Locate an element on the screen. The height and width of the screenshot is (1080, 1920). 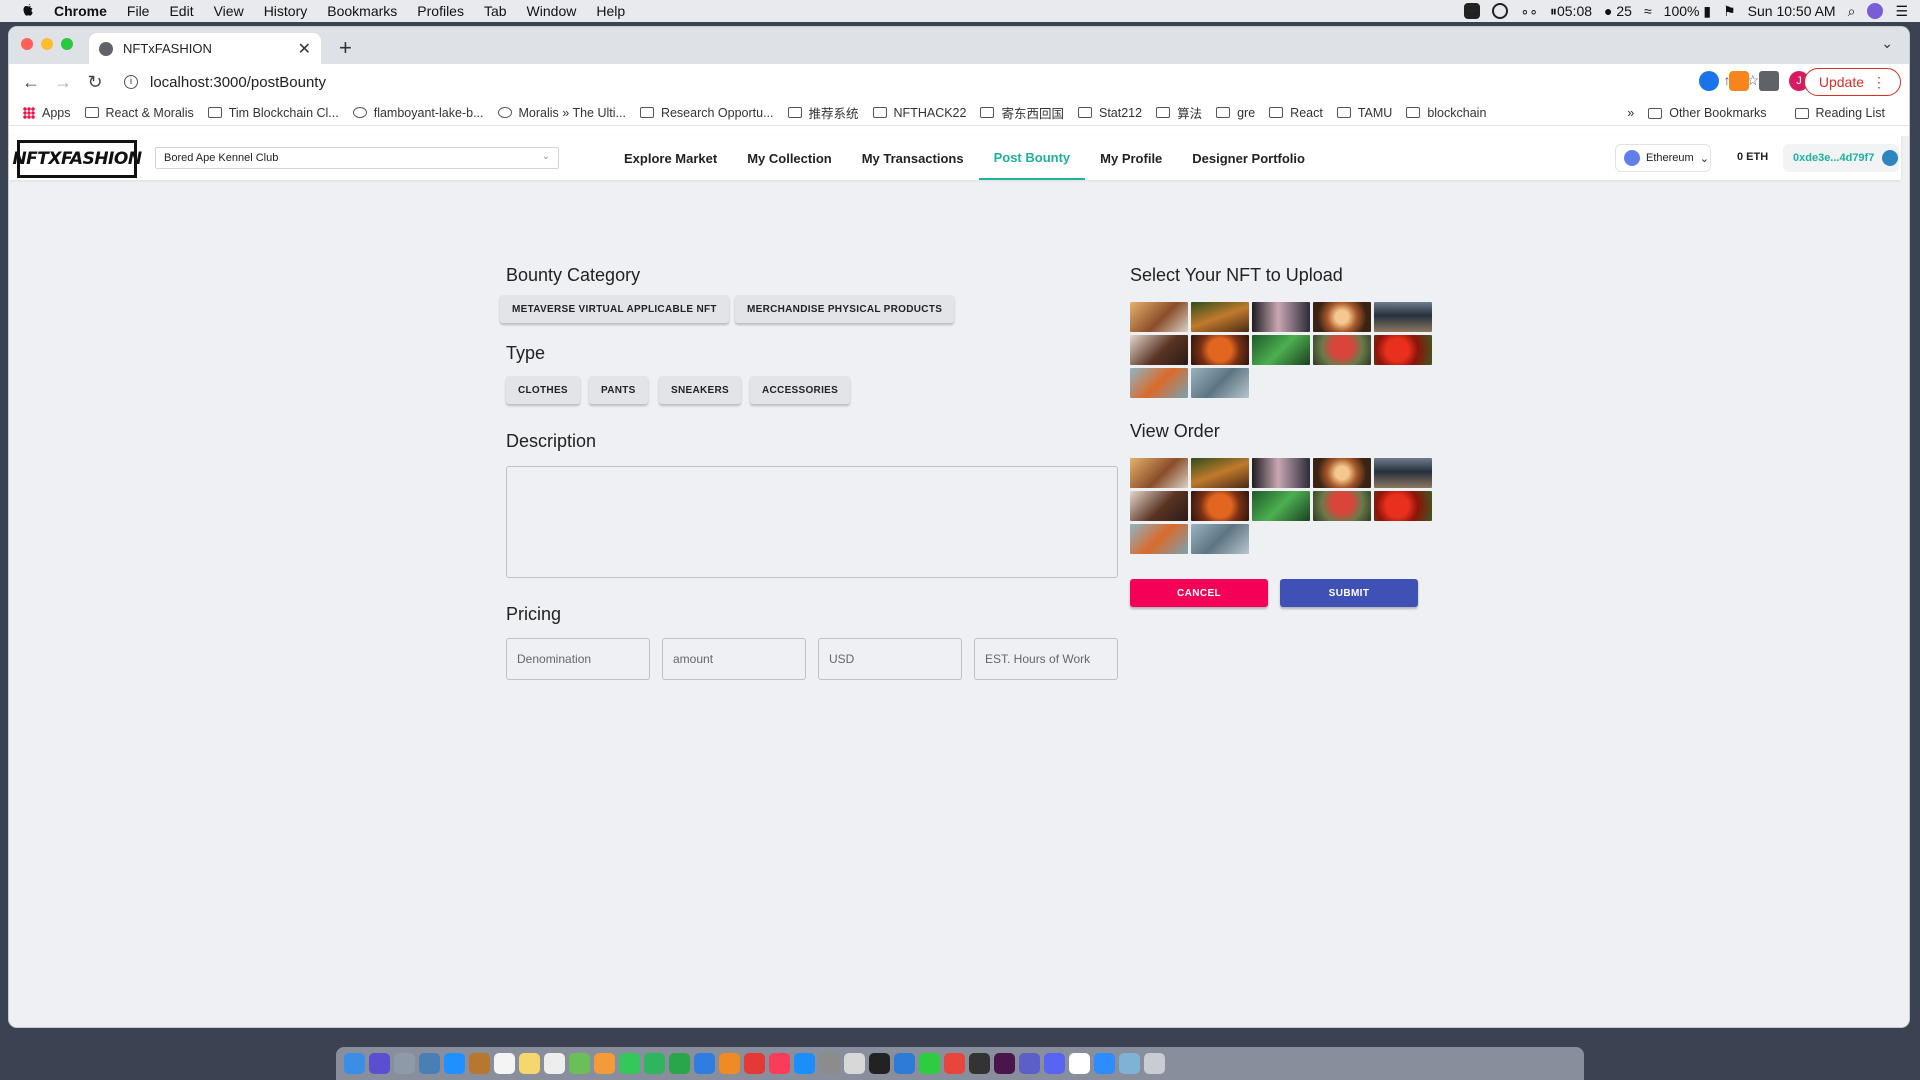
wechat-app-icon is located at coordinates (929, 1063).